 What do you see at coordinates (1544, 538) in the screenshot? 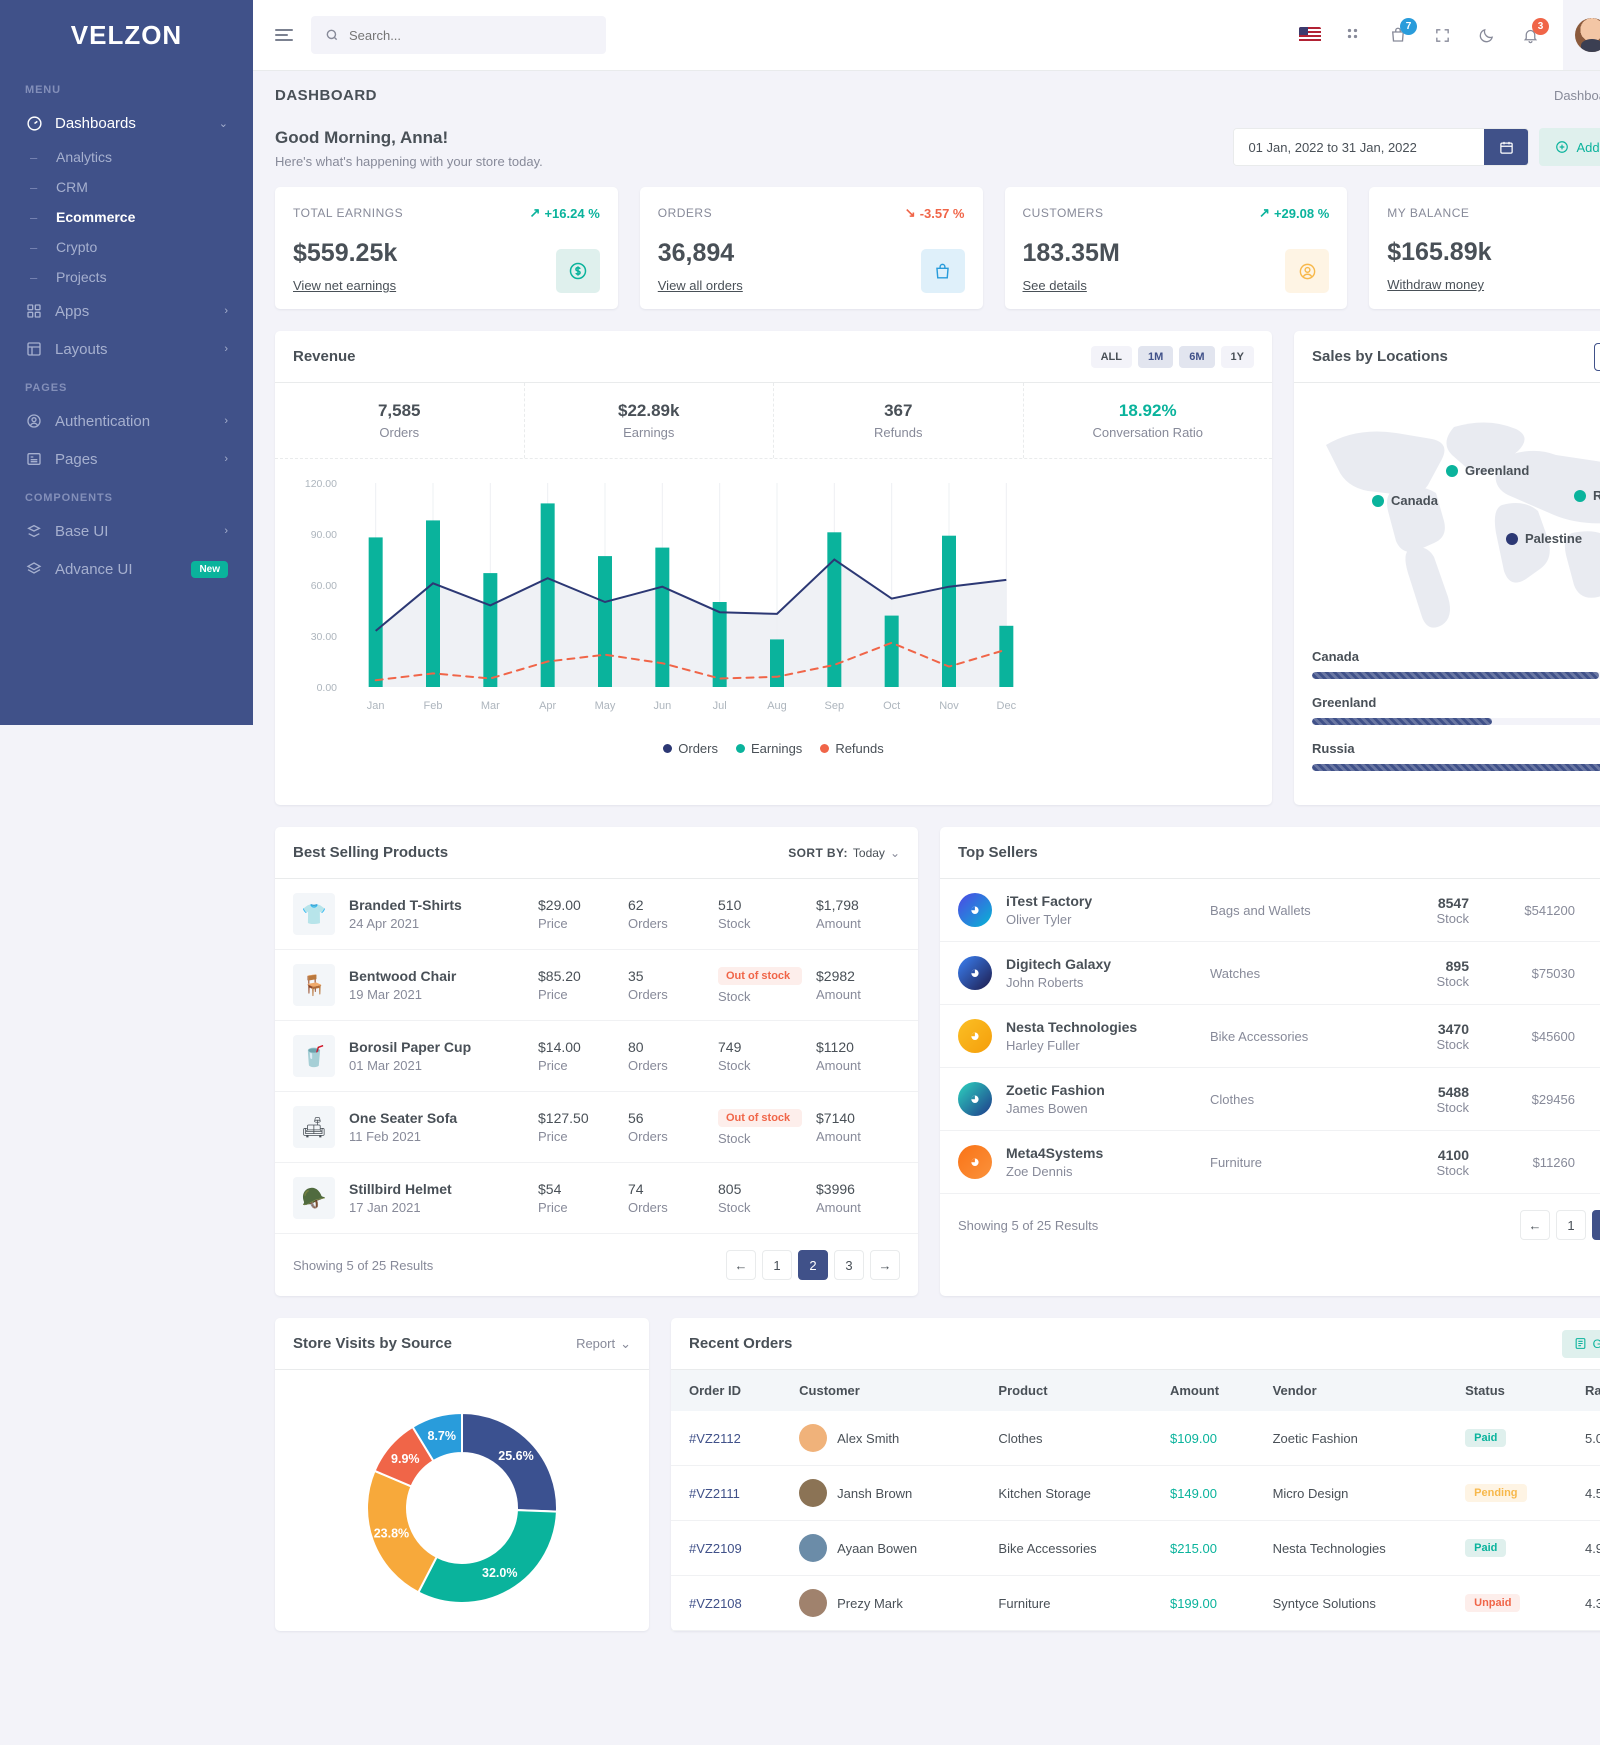
I see `map-pin-palestine: Palestine` at bounding box center [1544, 538].